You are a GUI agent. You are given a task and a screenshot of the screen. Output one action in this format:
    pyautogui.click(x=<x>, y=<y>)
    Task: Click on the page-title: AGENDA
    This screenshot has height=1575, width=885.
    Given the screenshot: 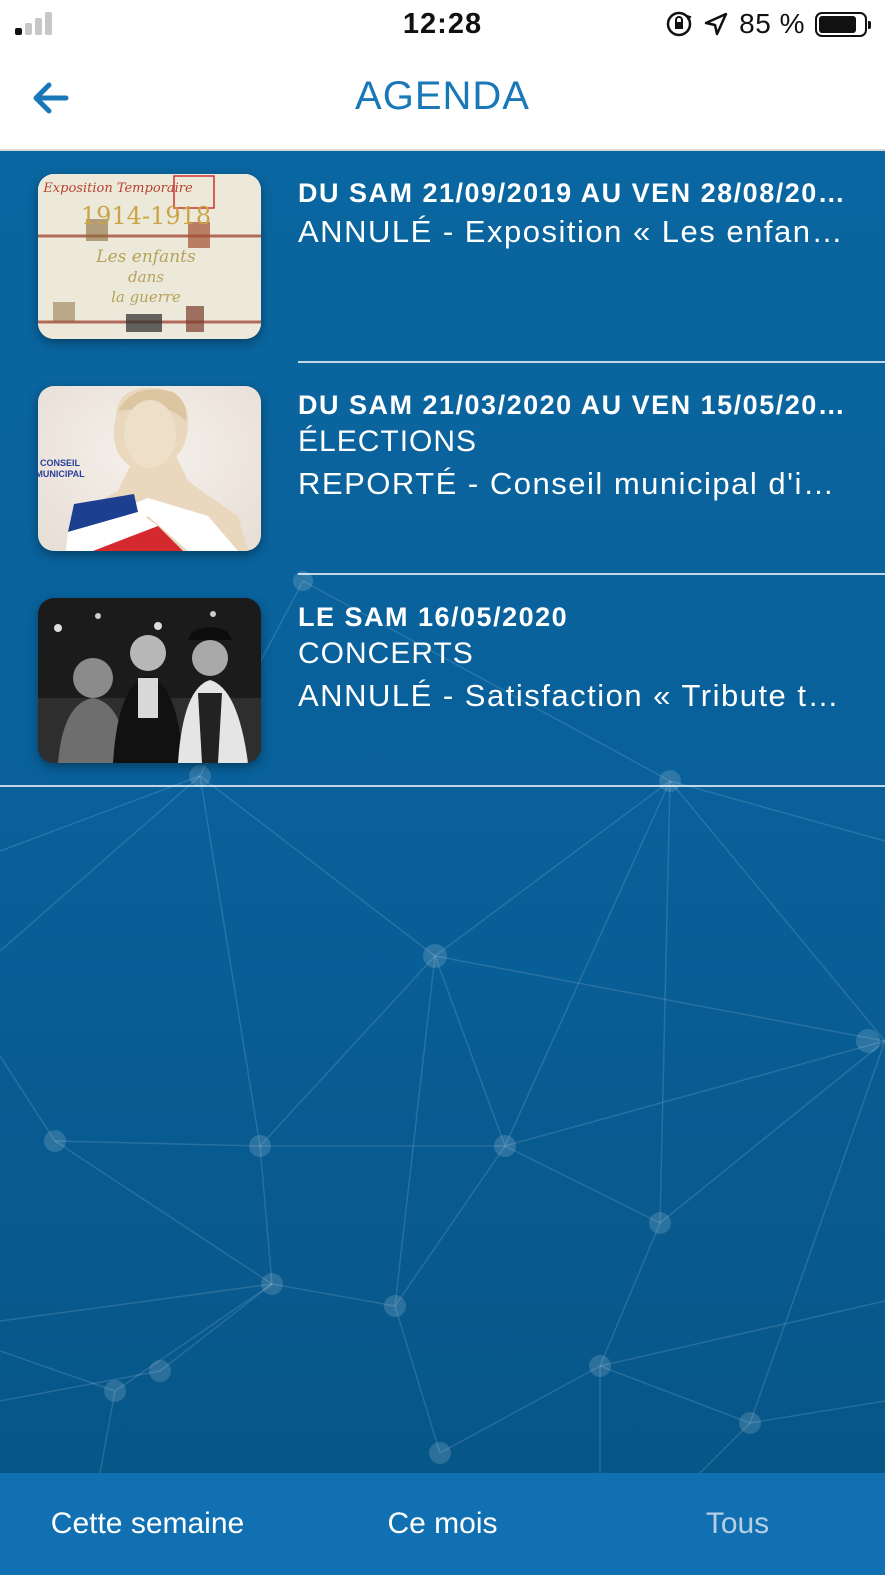 What is the action you would take?
    pyautogui.click(x=442, y=96)
    